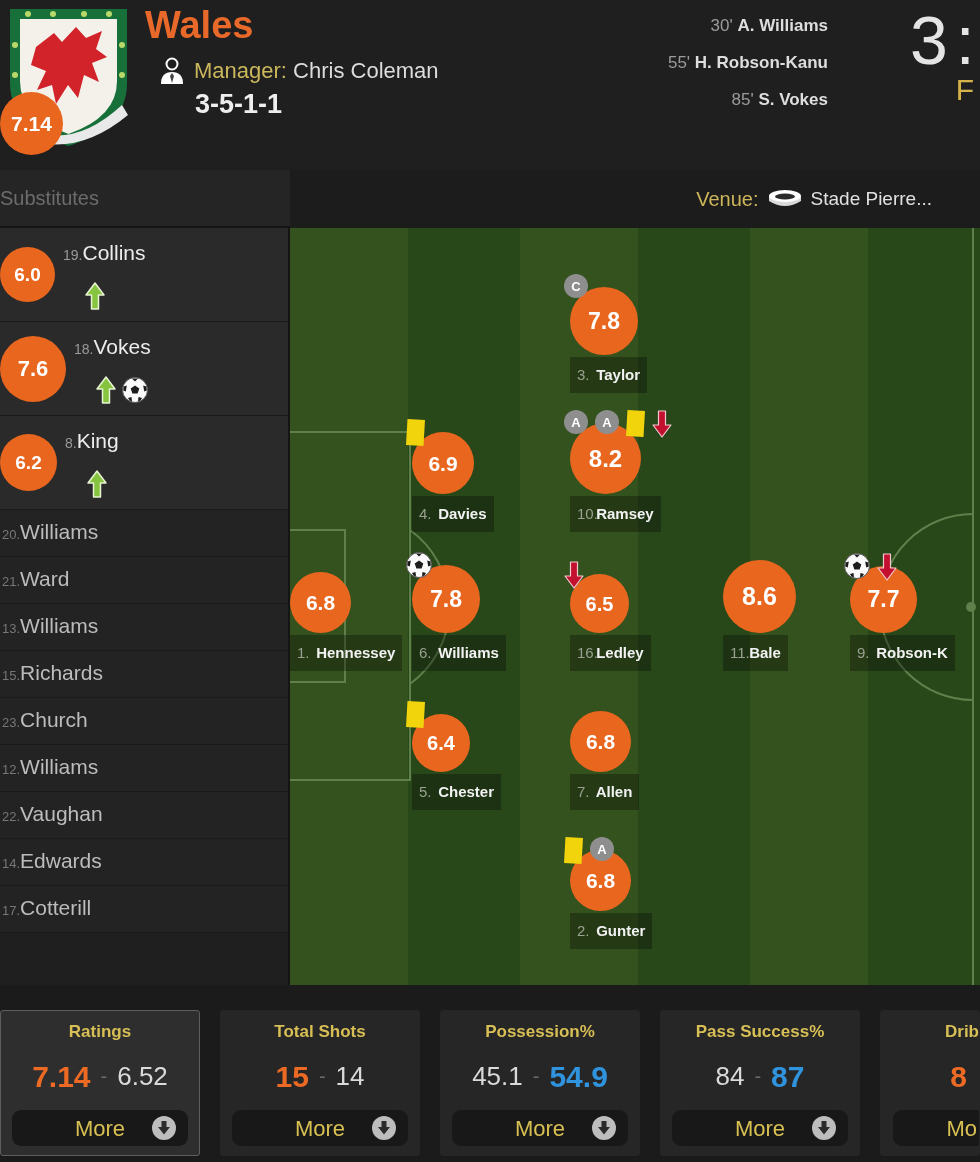 This screenshot has width=980, height=1162. What do you see at coordinates (45, 719) in the screenshot?
I see `player-name: 23.Church` at bounding box center [45, 719].